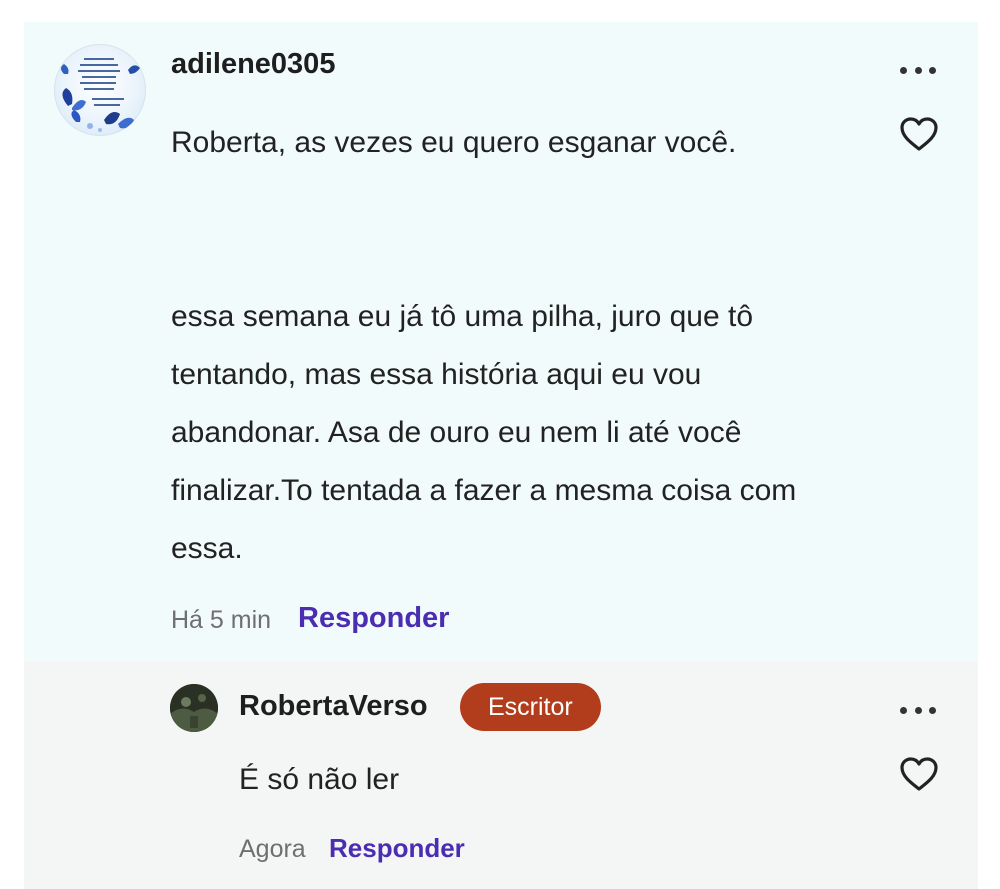  What do you see at coordinates (373, 618) in the screenshot?
I see `reply-button: Responder` at bounding box center [373, 618].